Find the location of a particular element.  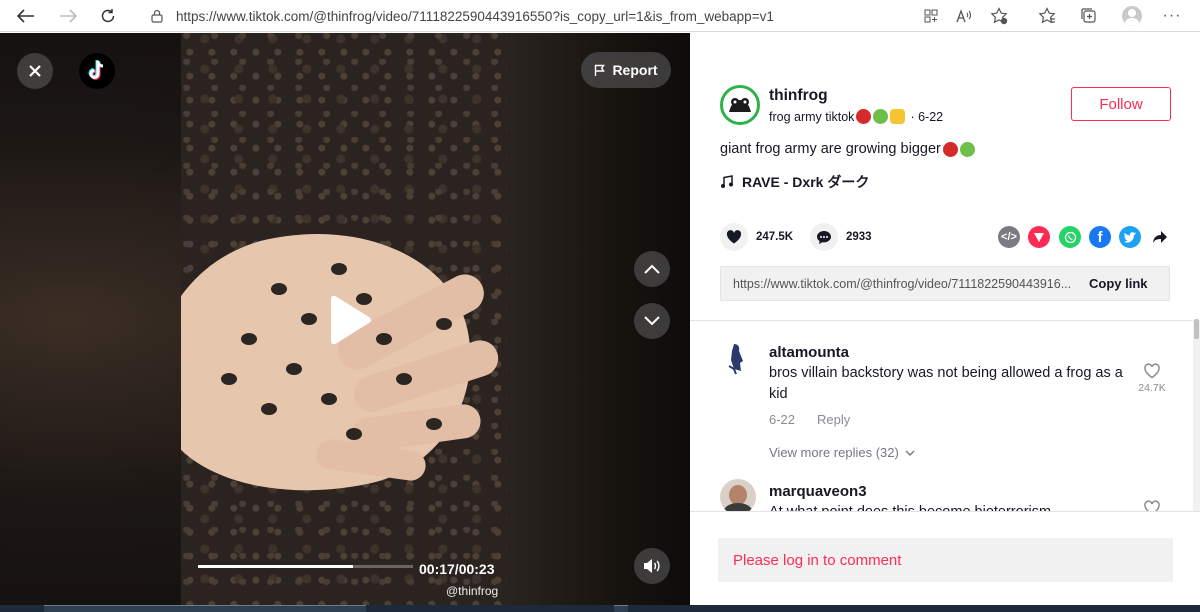

comment-icon is located at coordinates (824, 237).